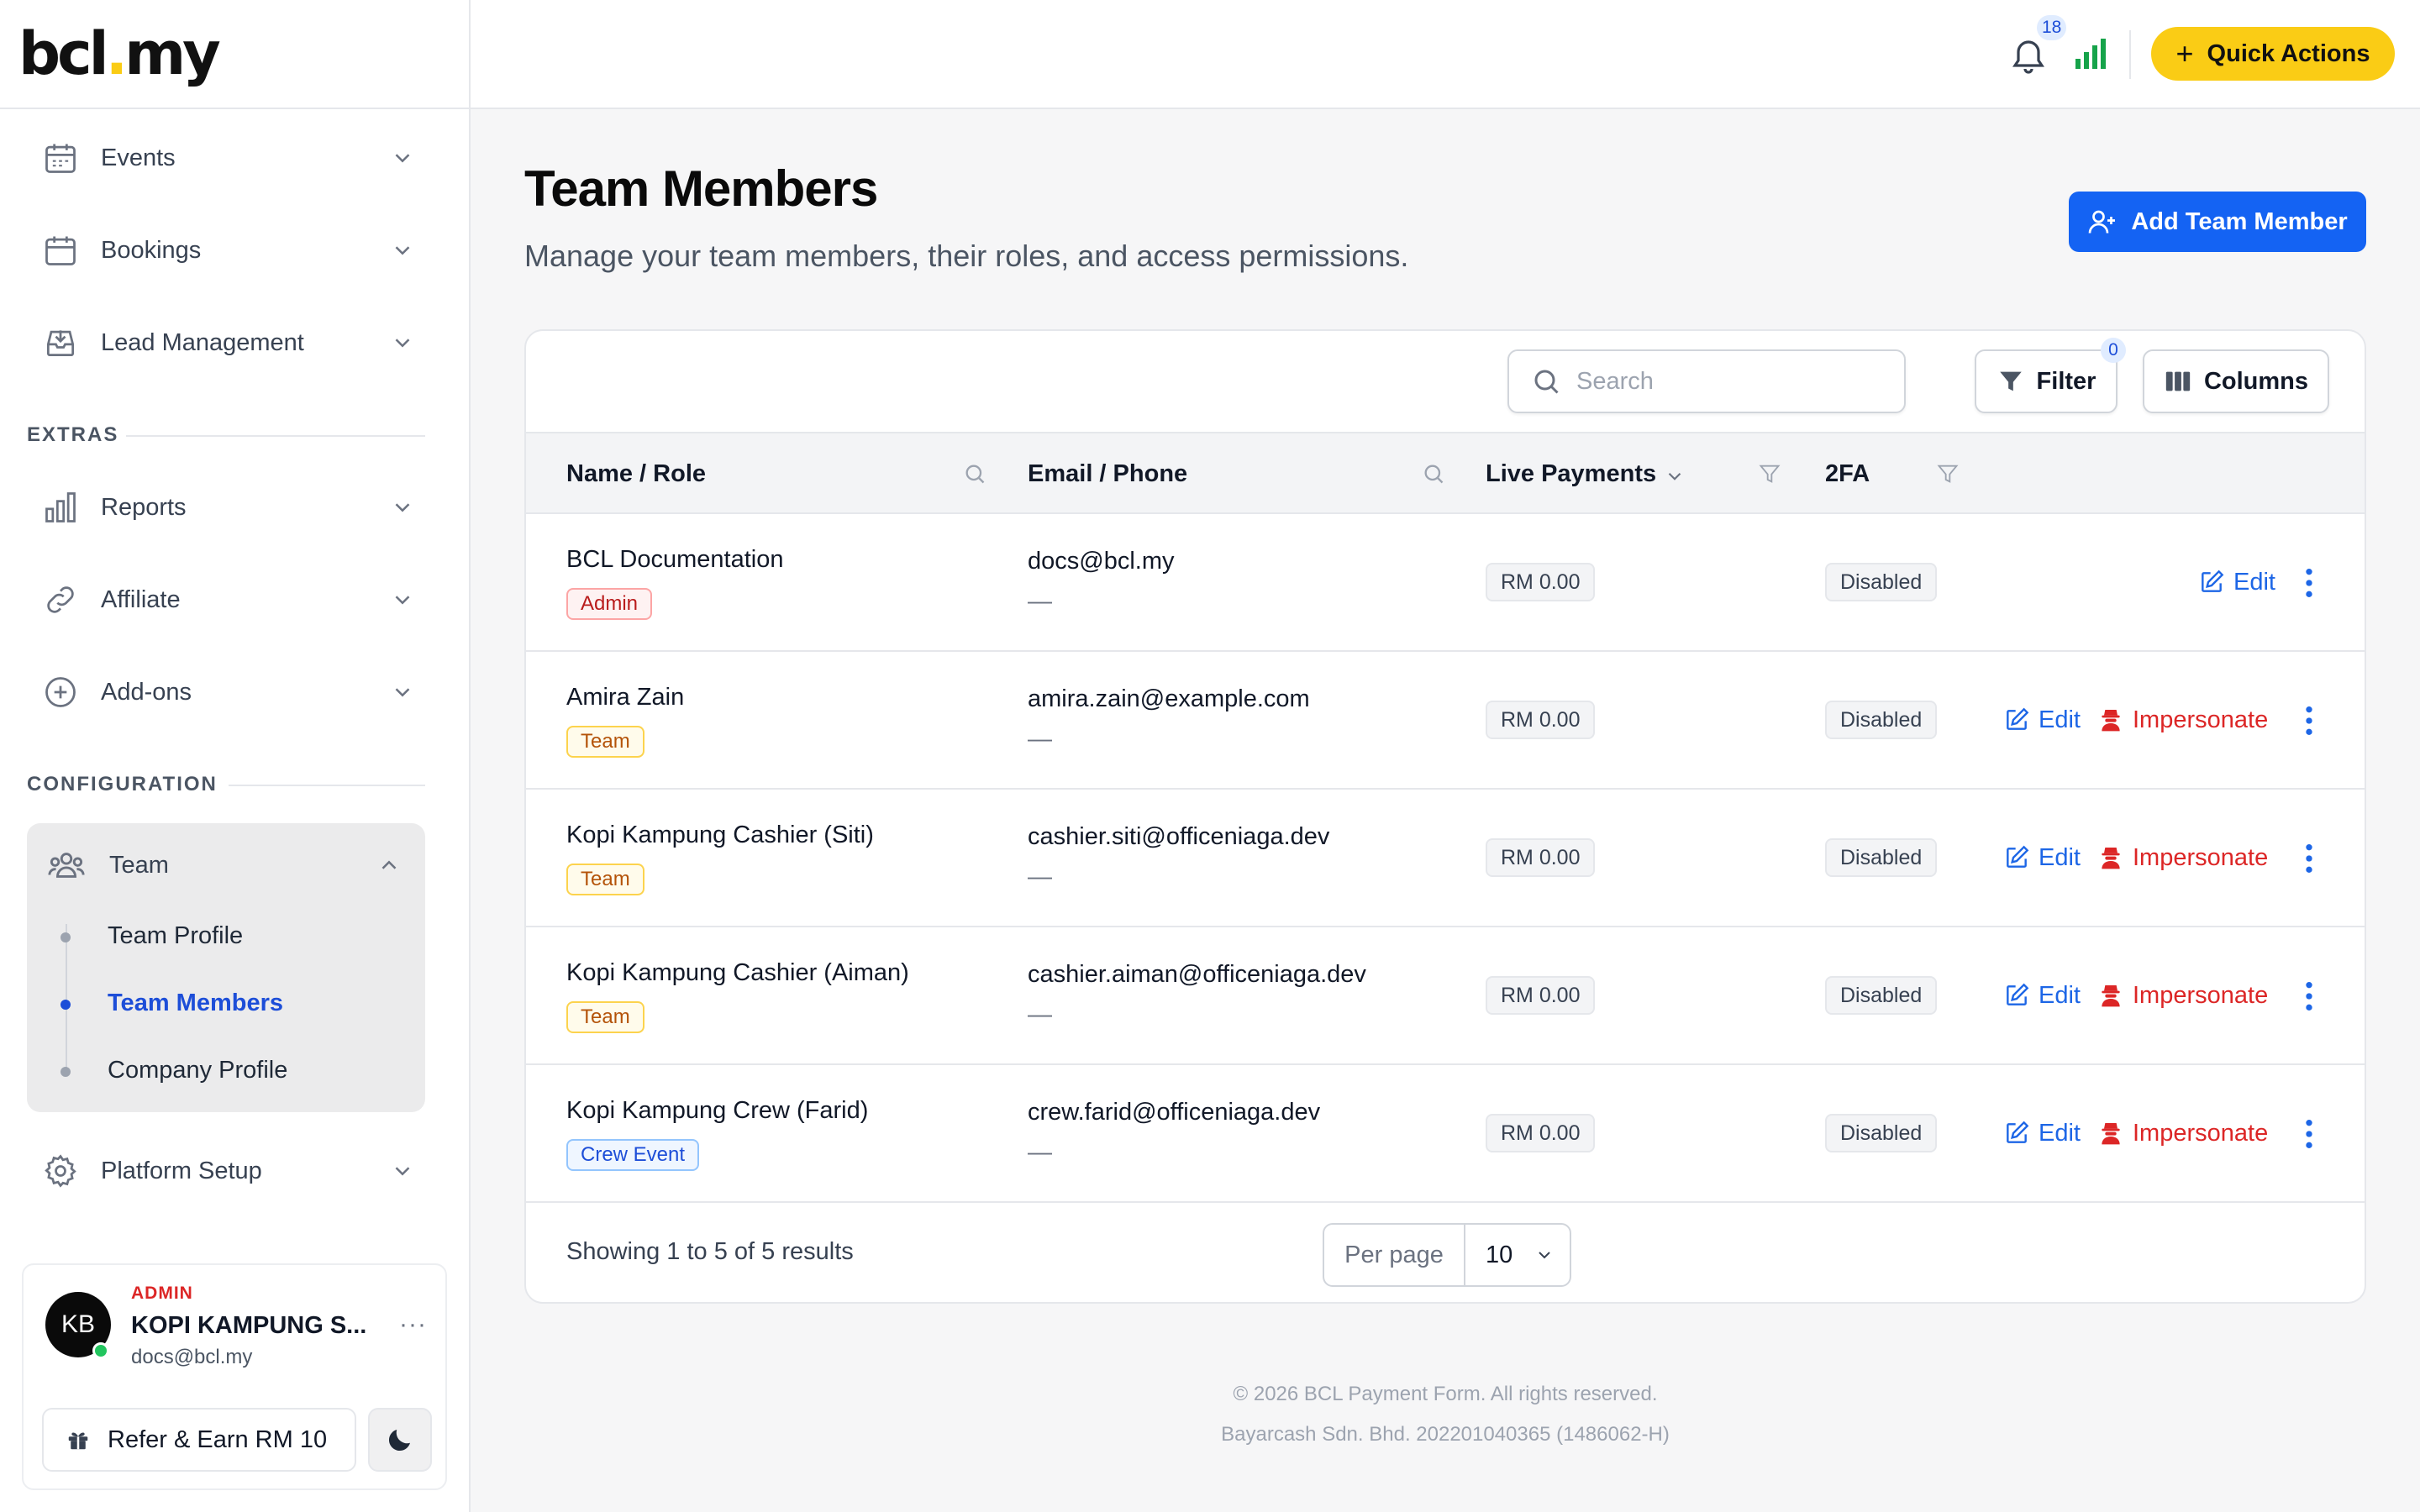  Describe the element at coordinates (2029, 55) in the screenshot. I see `bell-icon` at that location.